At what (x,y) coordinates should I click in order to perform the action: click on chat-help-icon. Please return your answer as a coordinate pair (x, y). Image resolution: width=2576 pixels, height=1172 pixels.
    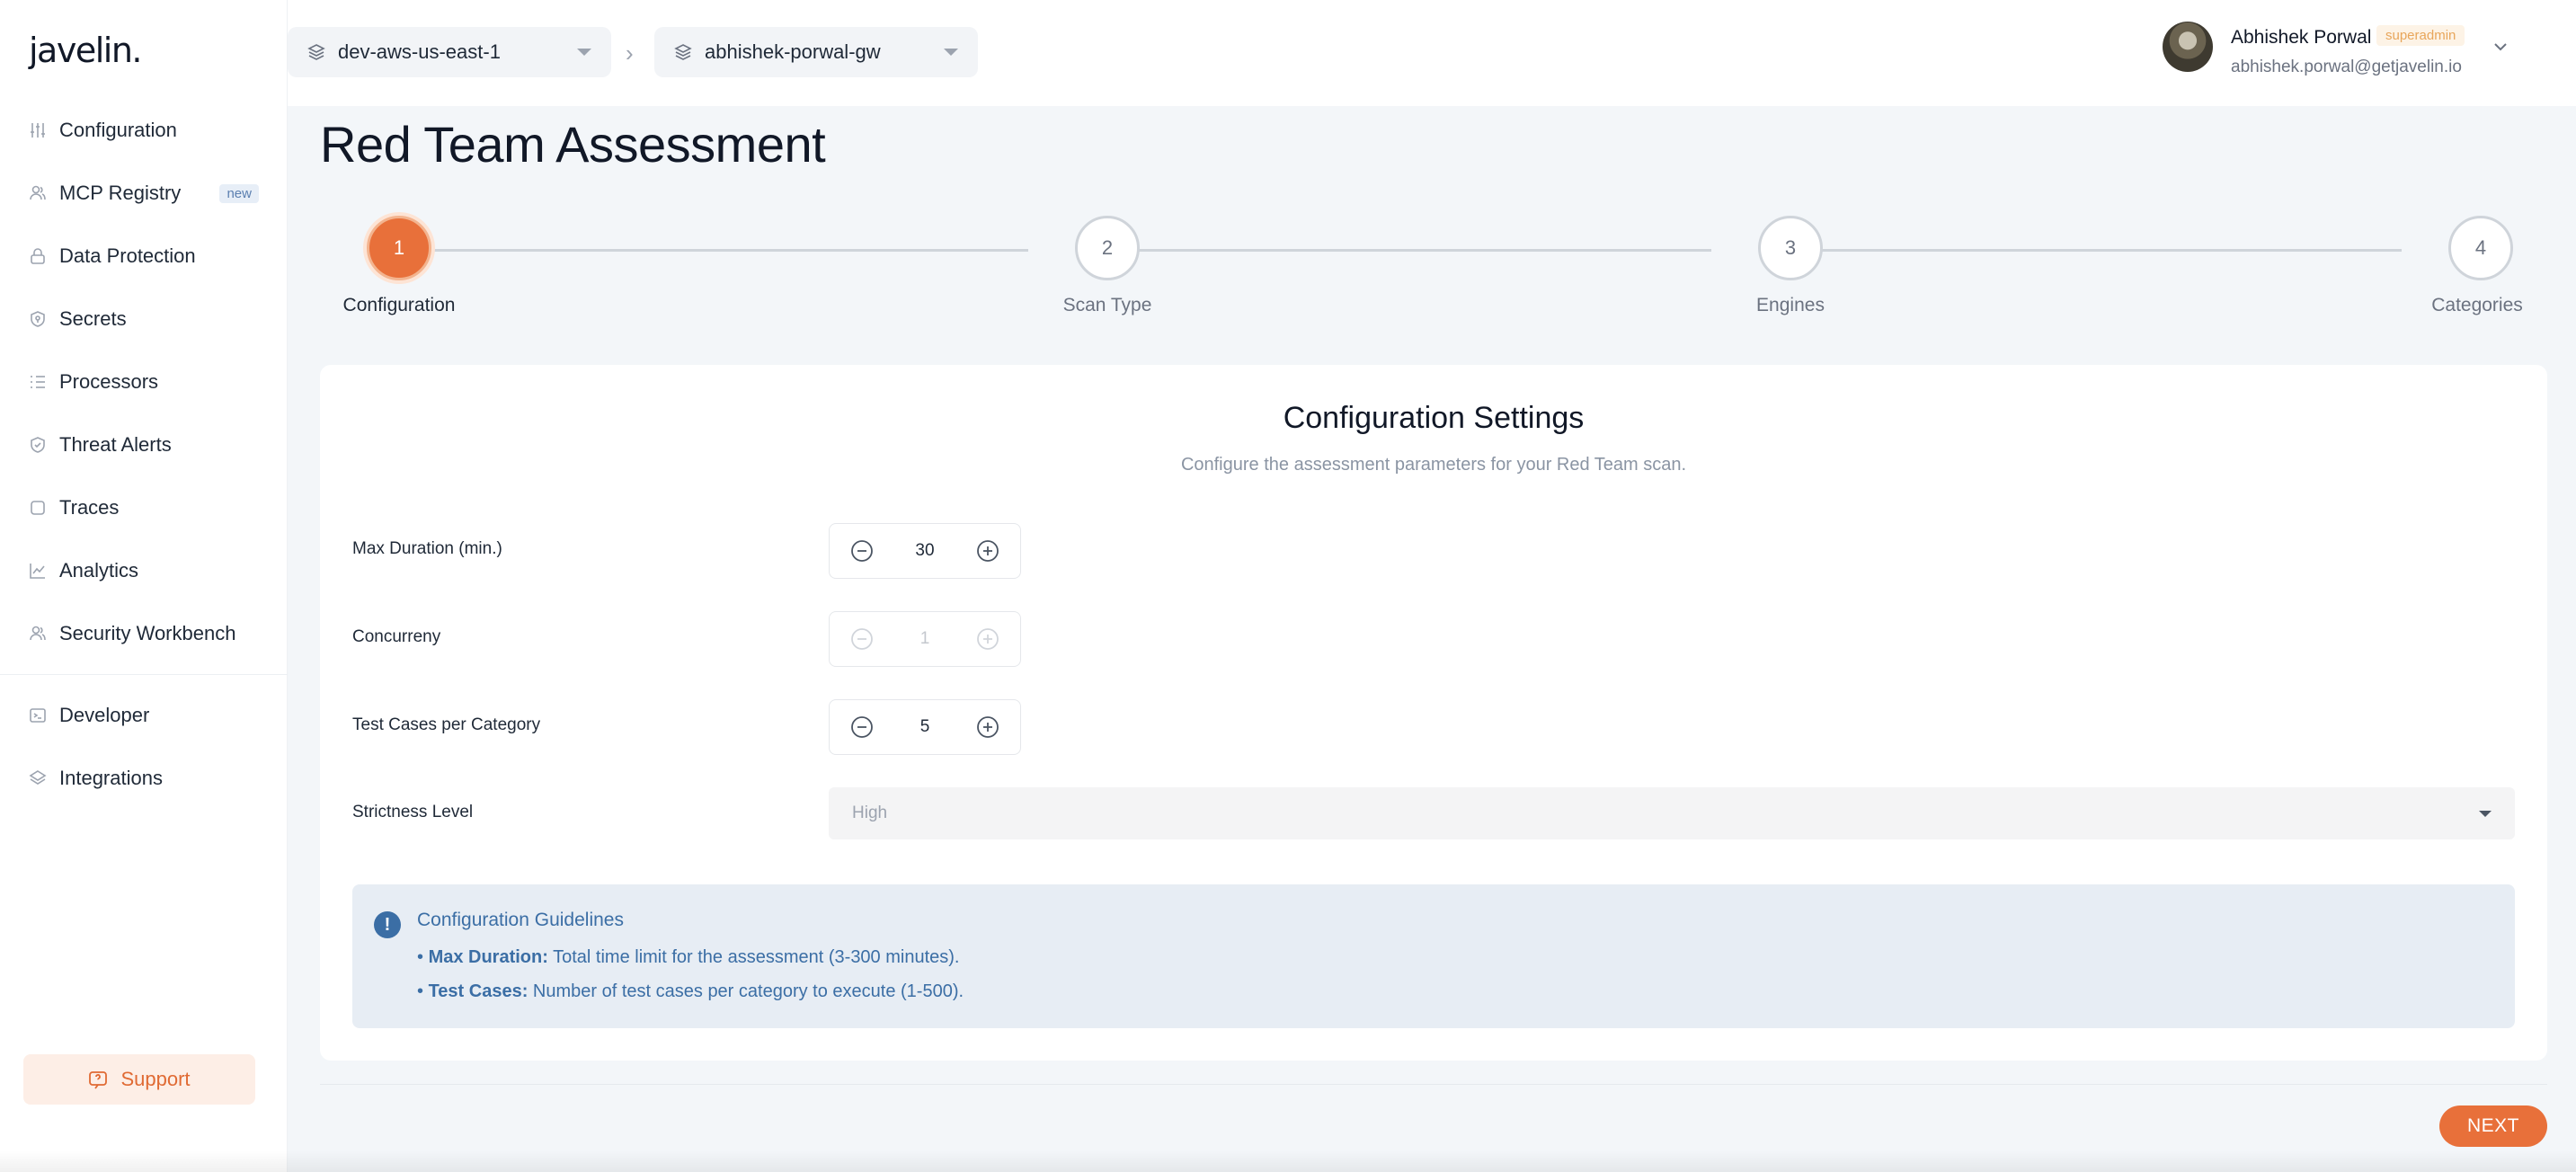
    Looking at the image, I should click on (98, 1080).